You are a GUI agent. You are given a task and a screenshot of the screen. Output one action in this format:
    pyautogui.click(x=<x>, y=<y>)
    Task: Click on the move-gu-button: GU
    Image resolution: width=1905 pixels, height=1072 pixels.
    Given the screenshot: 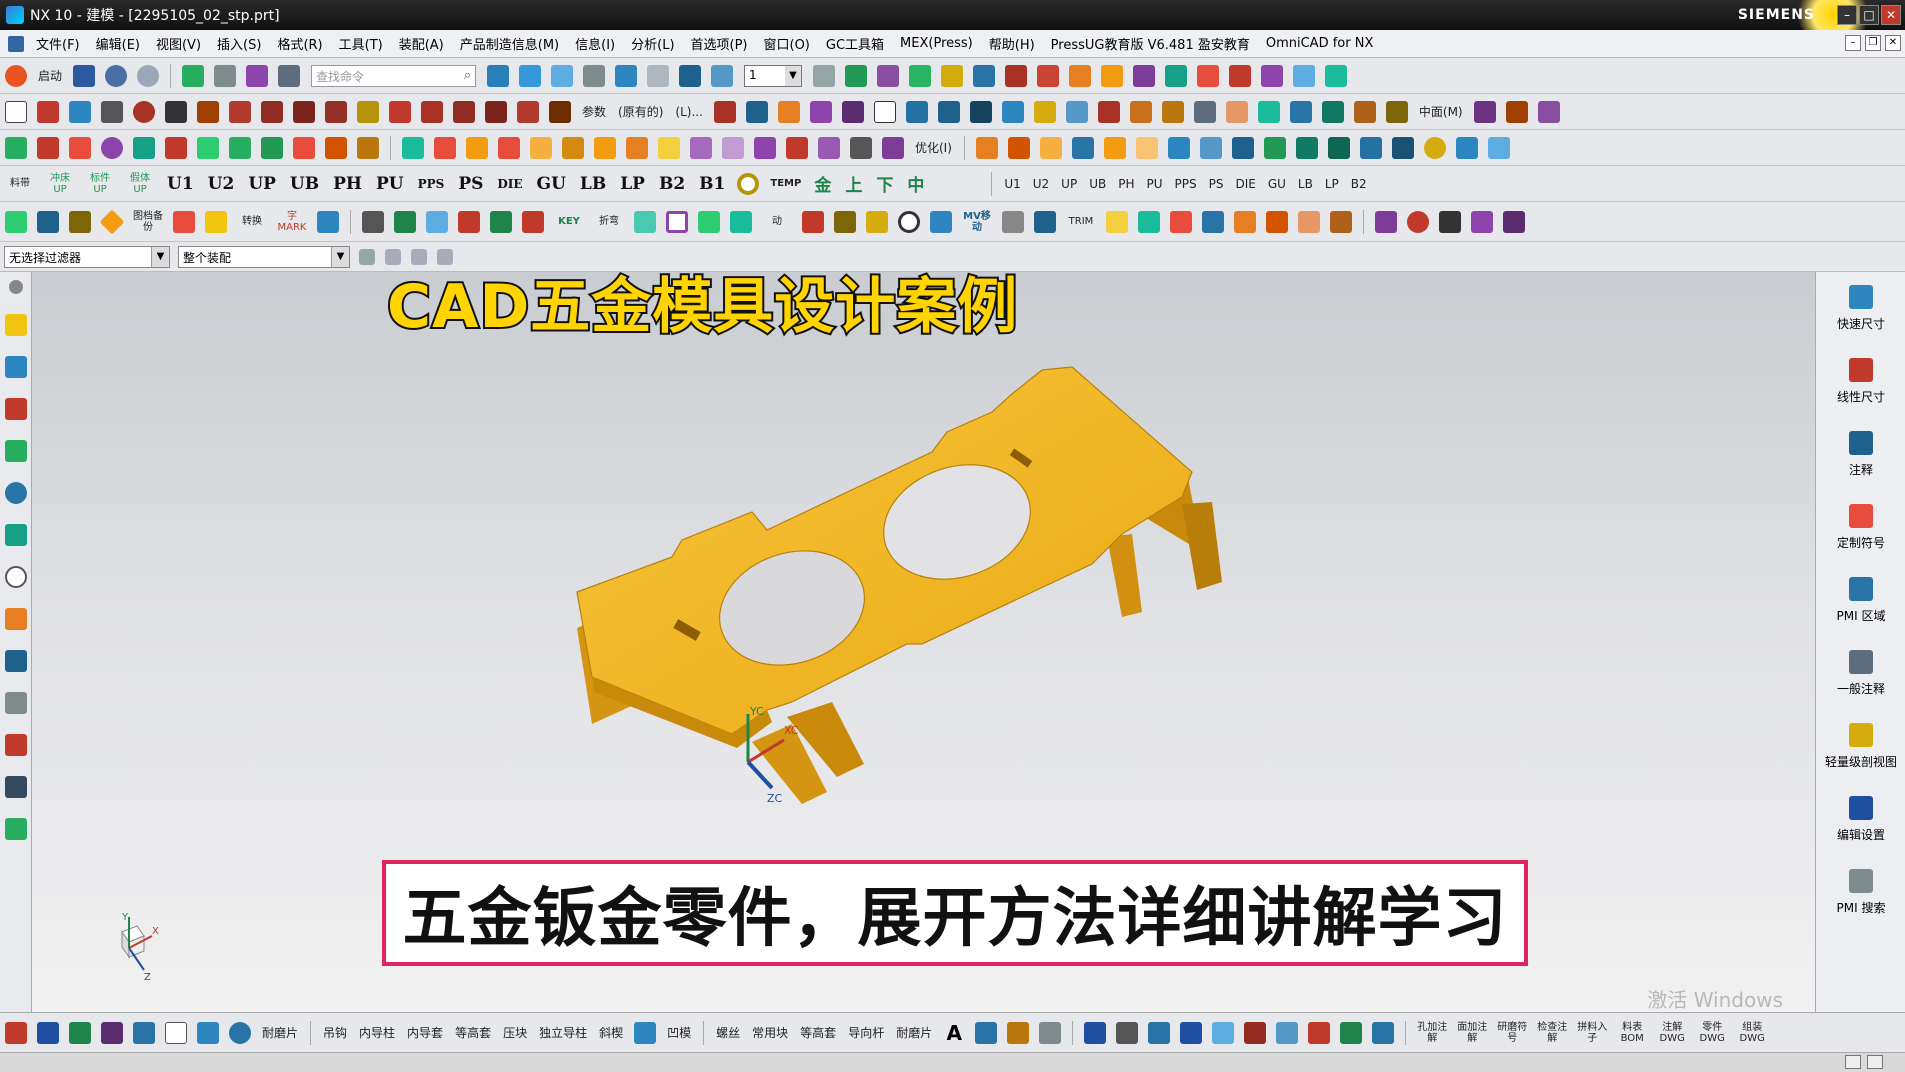 What is the action you would take?
    pyautogui.click(x=1277, y=184)
    